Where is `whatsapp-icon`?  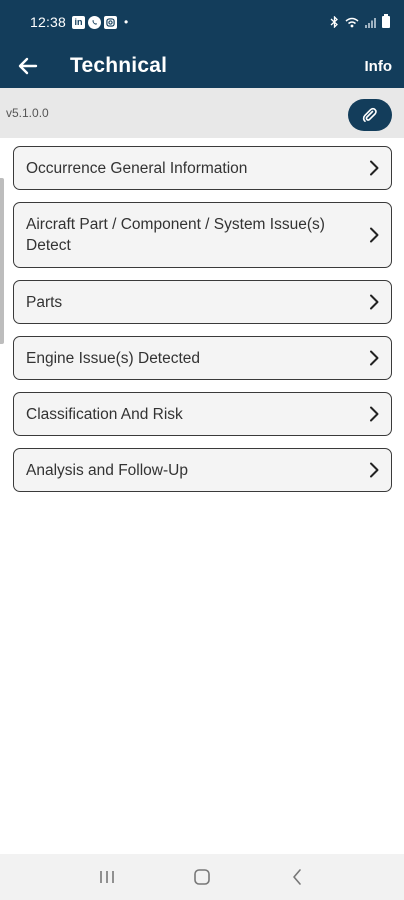 whatsapp-icon is located at coordinates (95, 22).